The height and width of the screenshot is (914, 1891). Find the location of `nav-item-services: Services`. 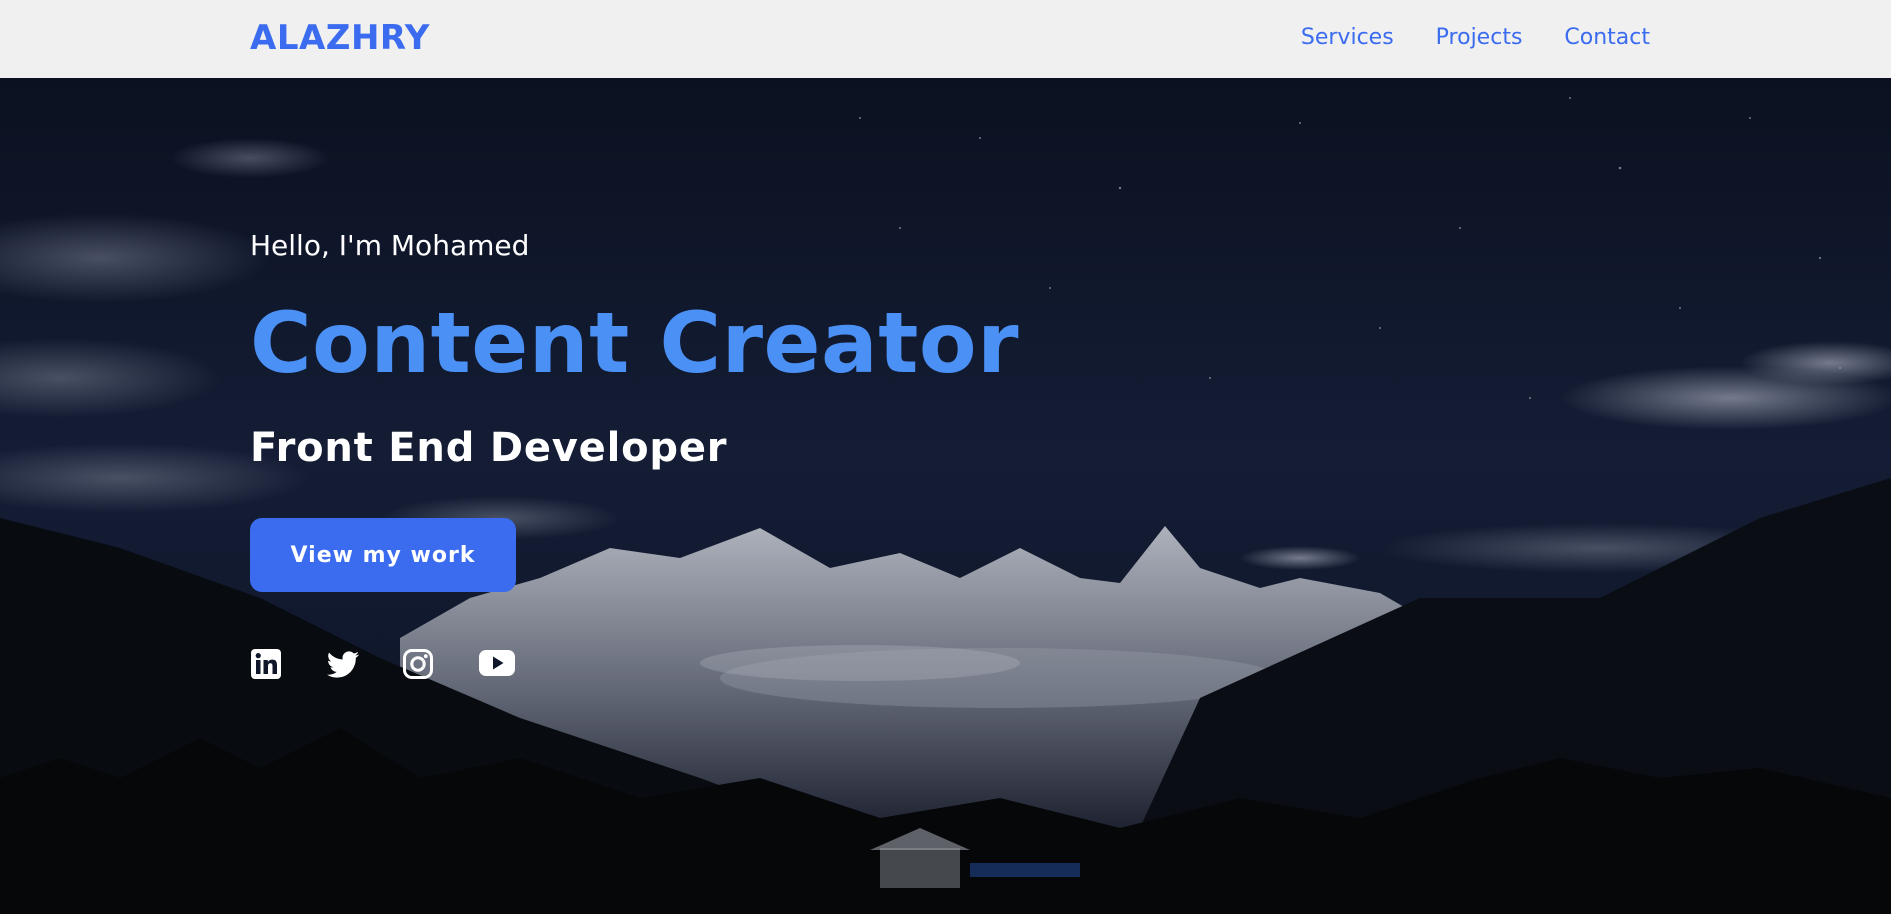

nav-item-services: Services is located at coordinates (1347, 38).